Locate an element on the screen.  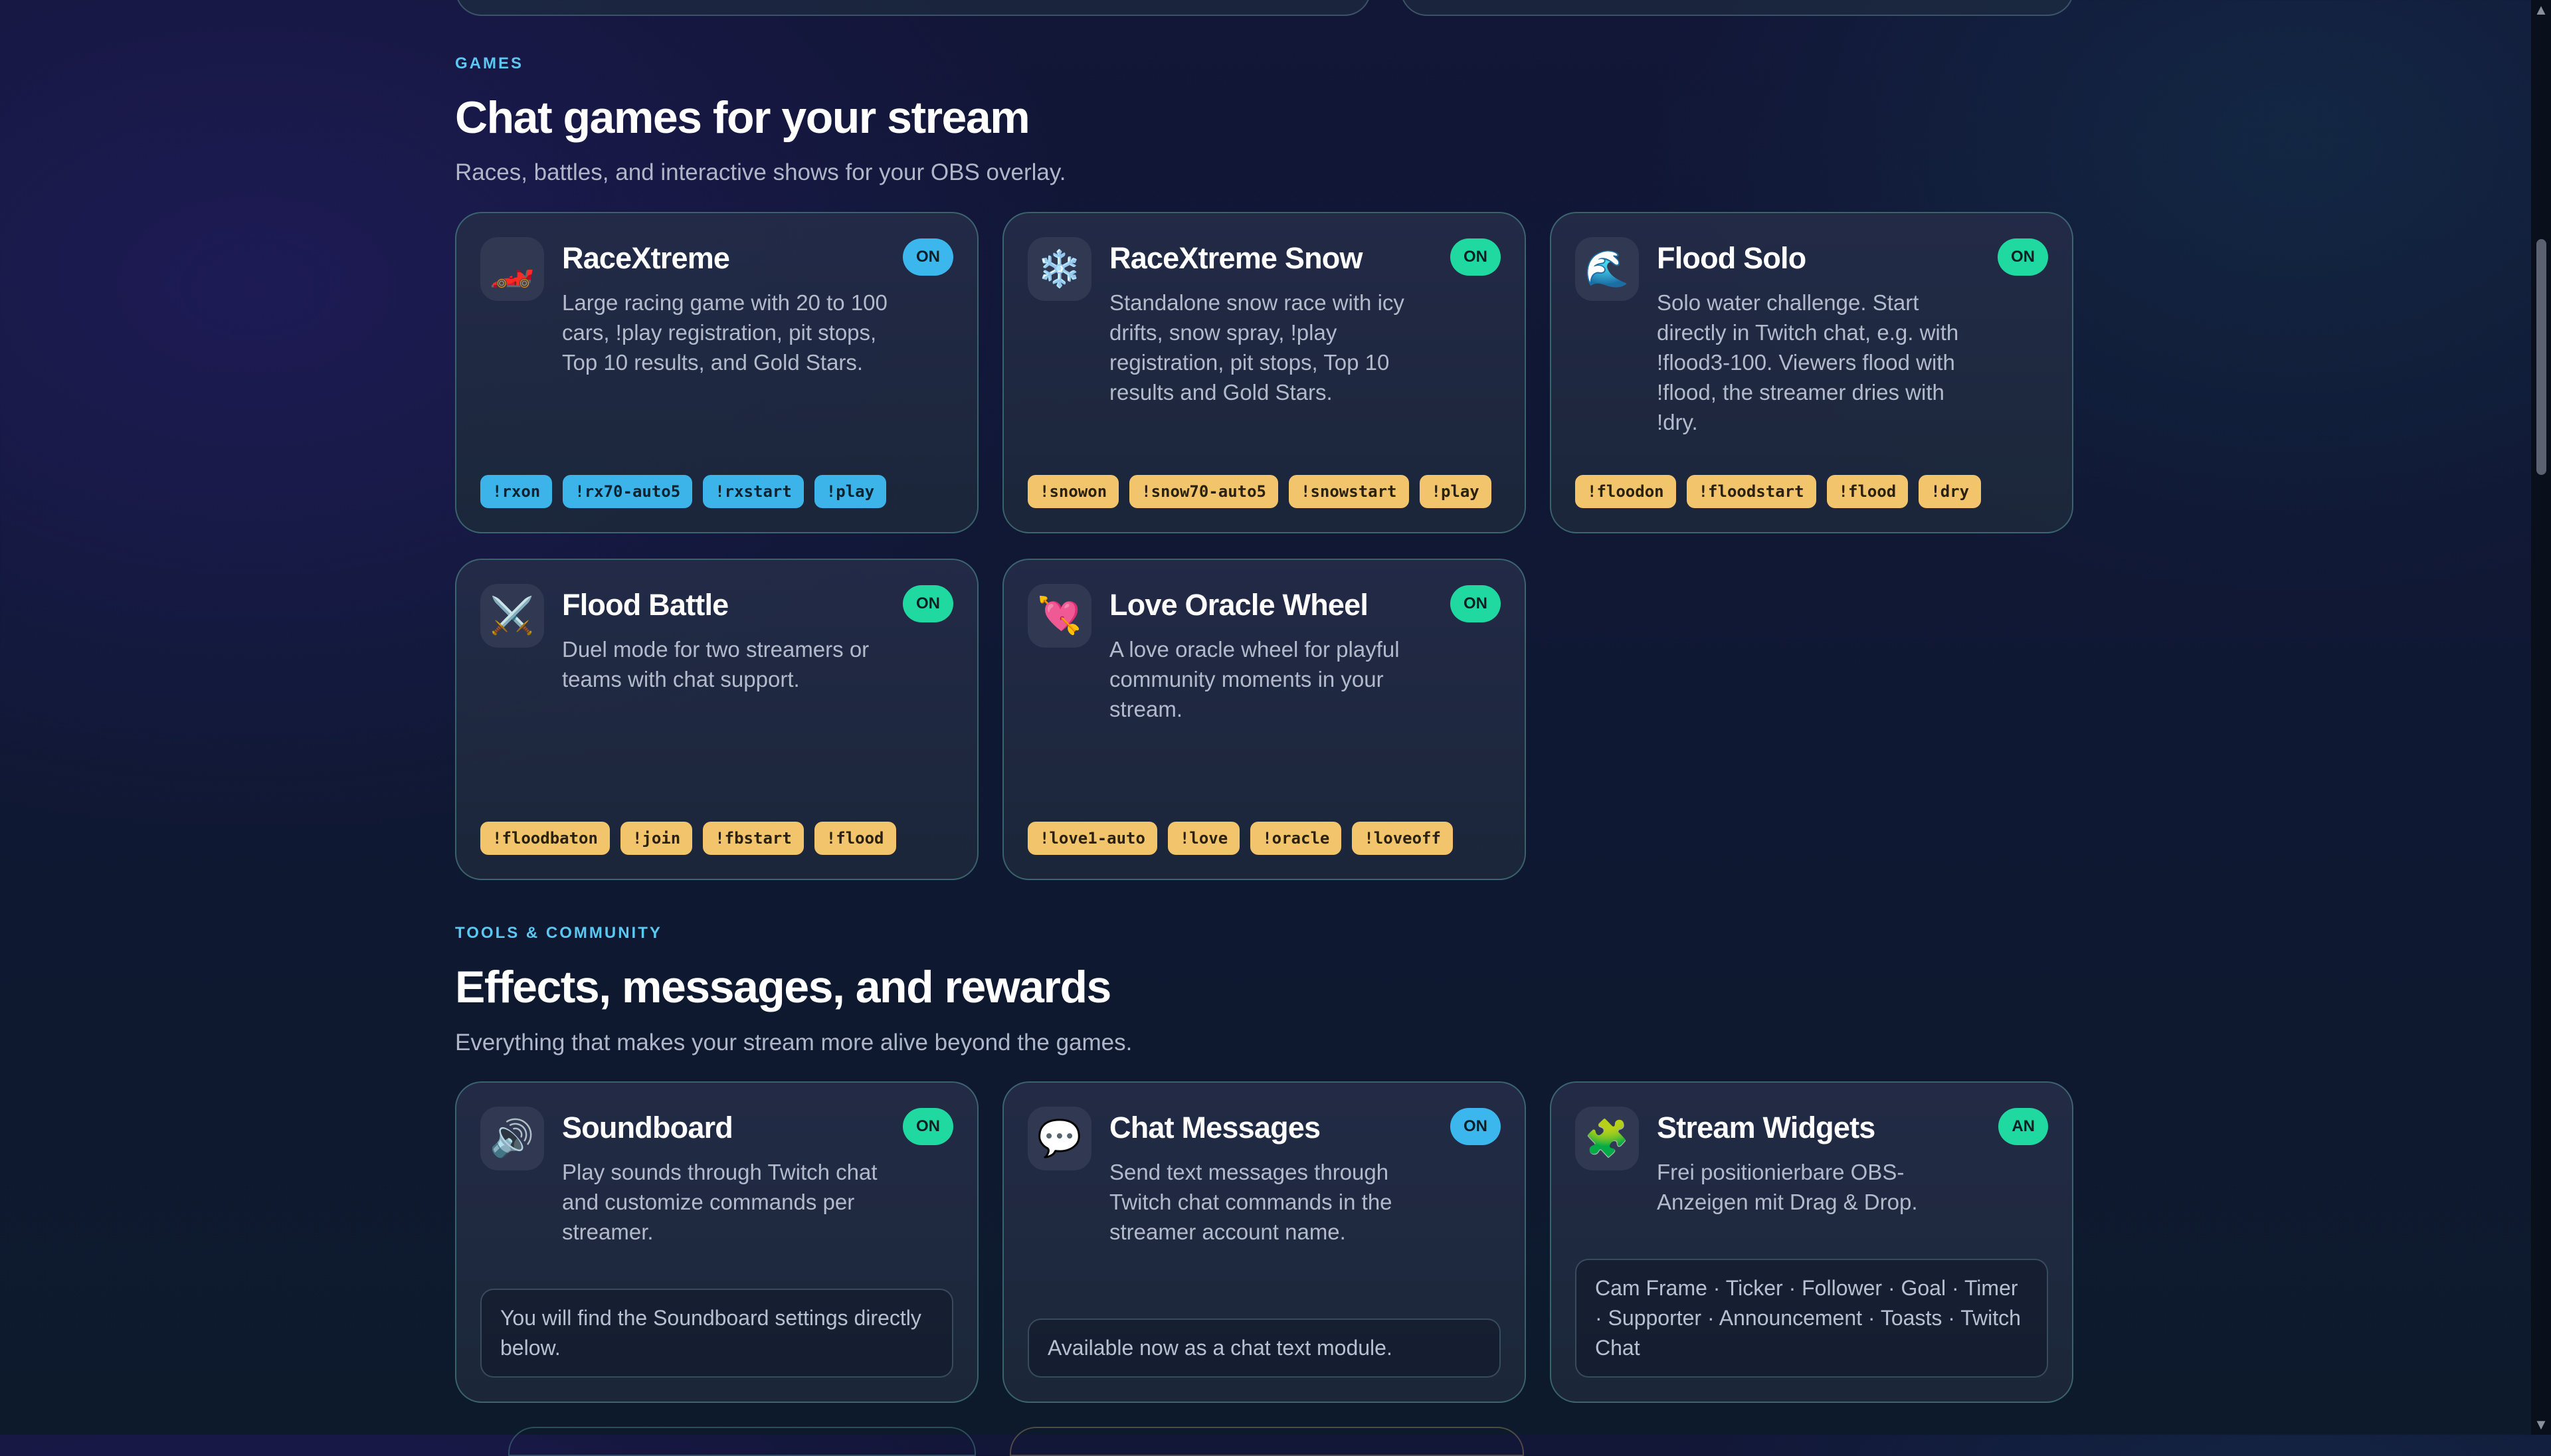
games-eyebrow: GAMES is located at coordinates (489, 63).